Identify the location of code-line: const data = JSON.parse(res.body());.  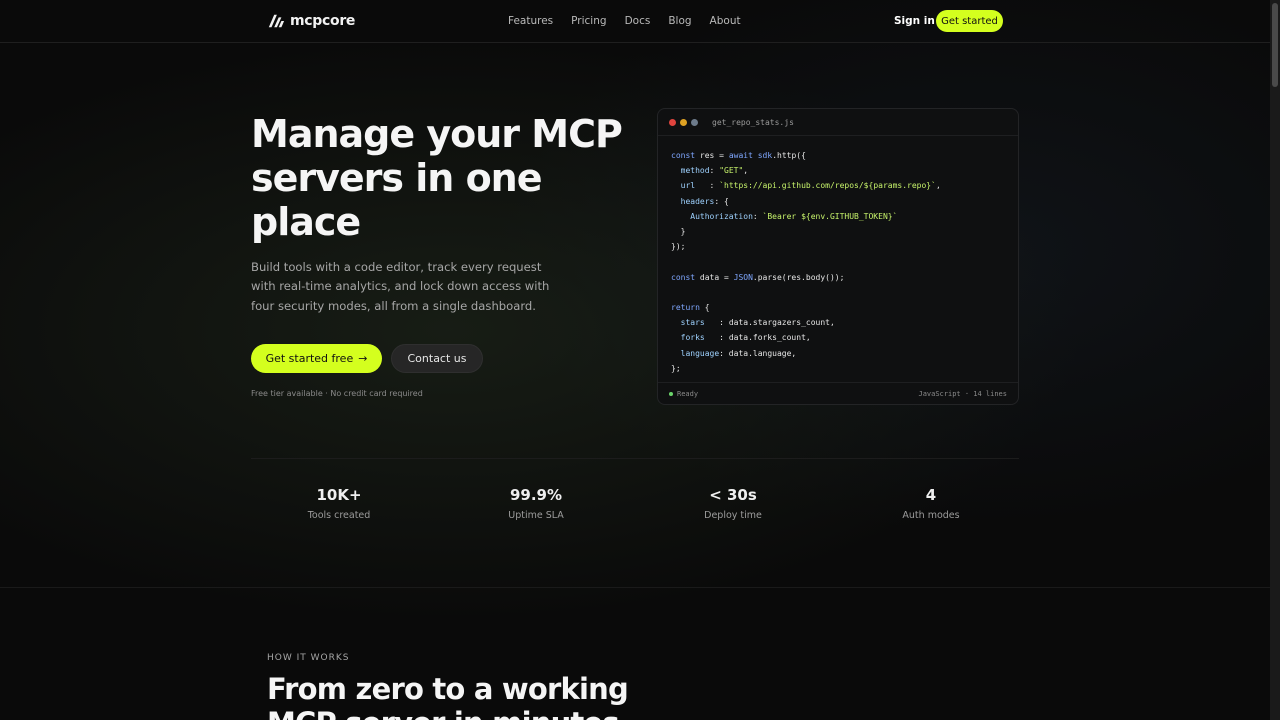
(758, 277).